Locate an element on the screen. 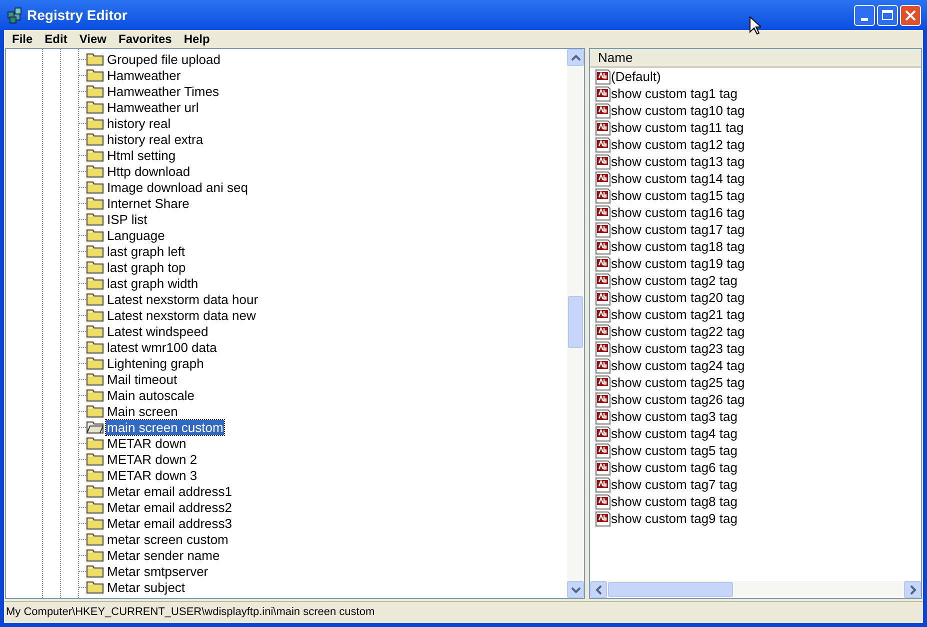 The height and width of the screenshot is (627, 927). open-folder-icon is located at coordinates (95, 427).